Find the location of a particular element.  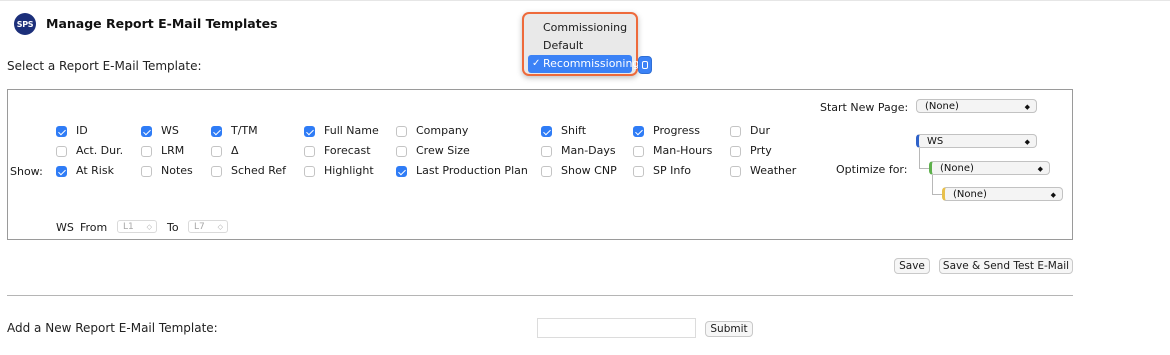

template-dropdown-menu: Commissioning Default ✓ Recommissioning is located at coordinates (580, 44).